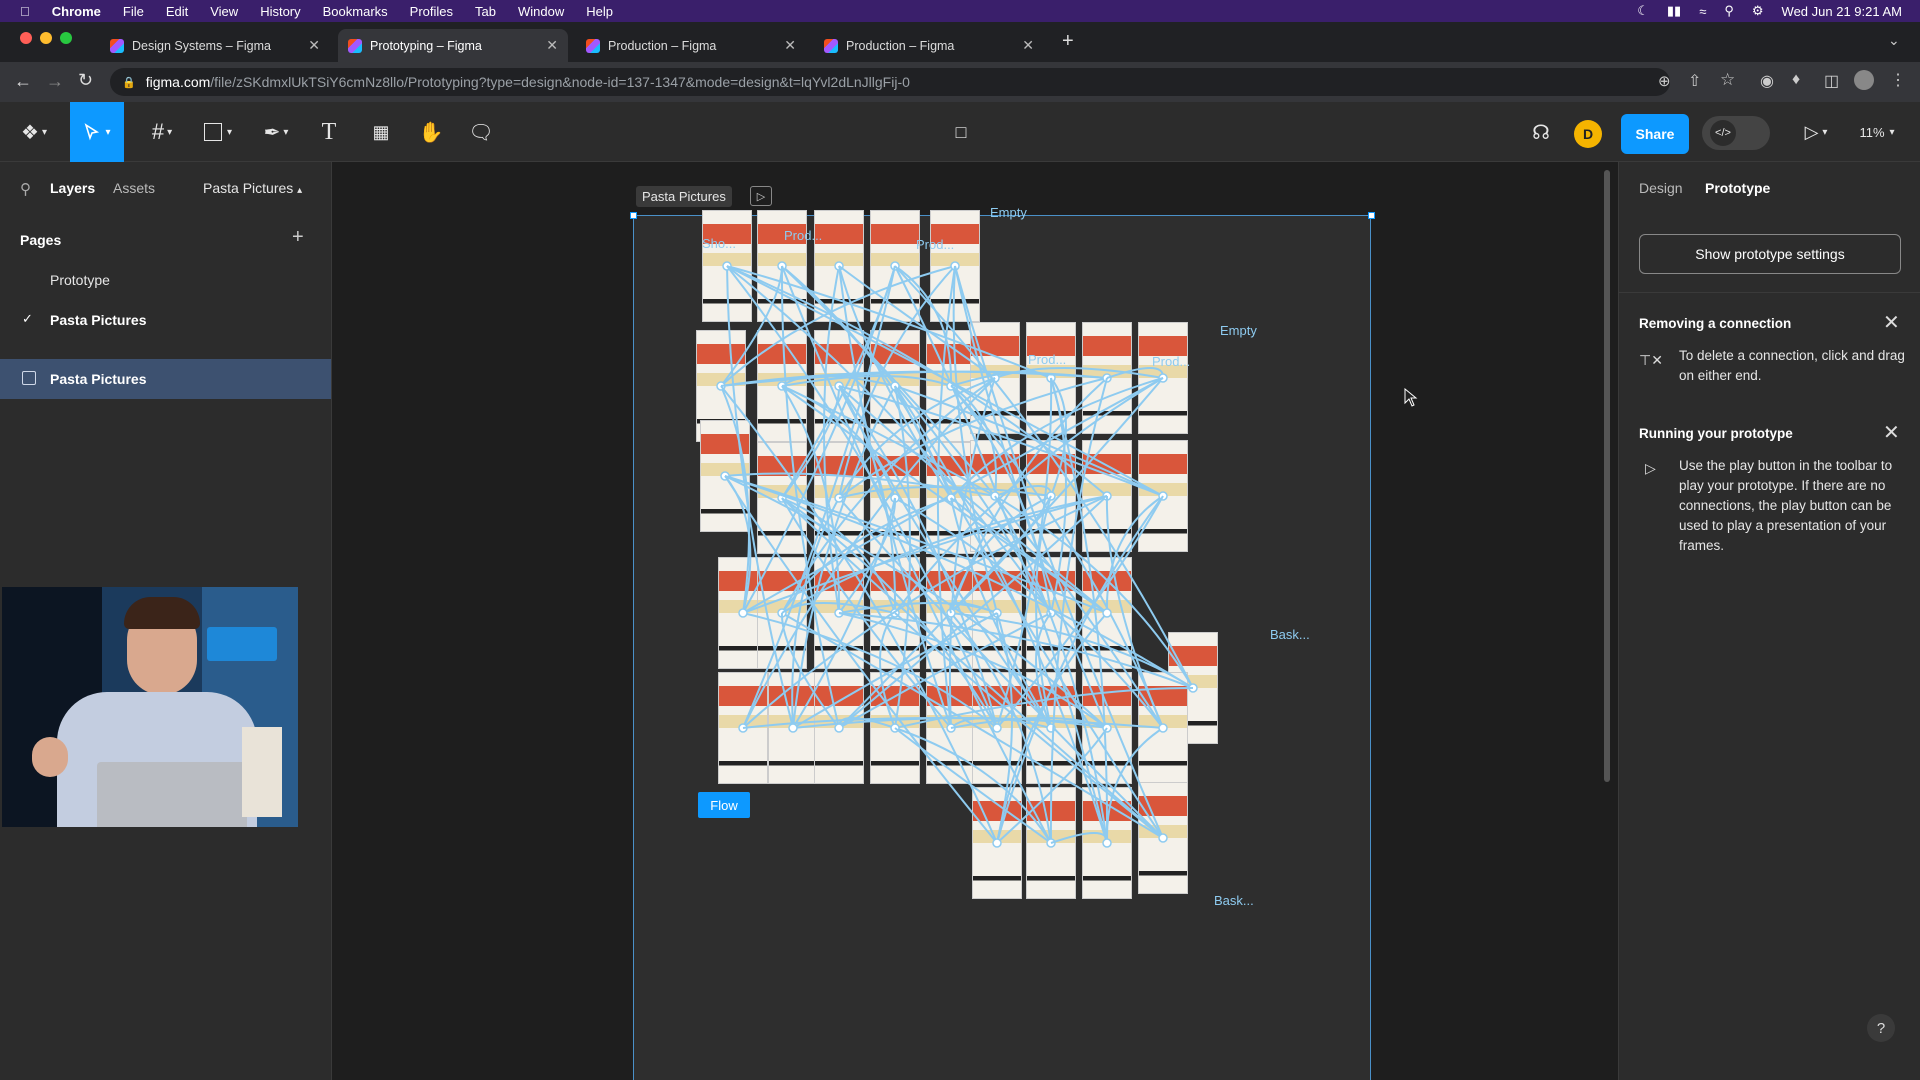 The height and width of the screenshot is (1080, 1920). What do you see at coordinates (431, 132) in the screenshot?
I see `hand-tool-icon: ✋` at bounding box center [431, 132].